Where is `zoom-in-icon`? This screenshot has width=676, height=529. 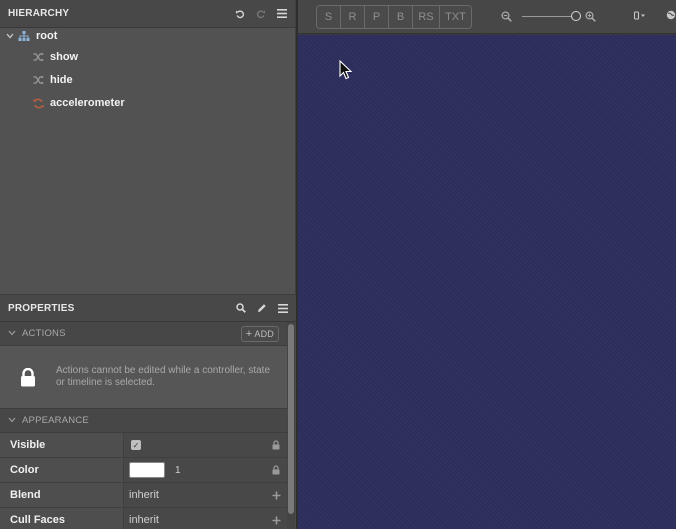 zoom-in-icon is located at coordinates (590, 17).